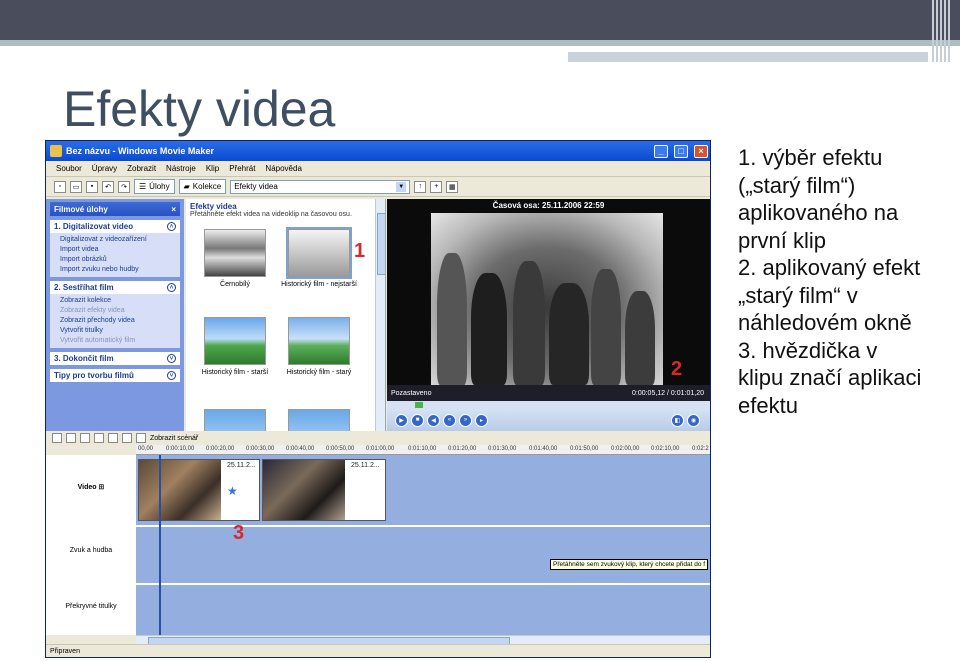 The height and width of the screenshot is (661, 960). I want to click on menu-prehrat: Přehrát, so click(242, 168).